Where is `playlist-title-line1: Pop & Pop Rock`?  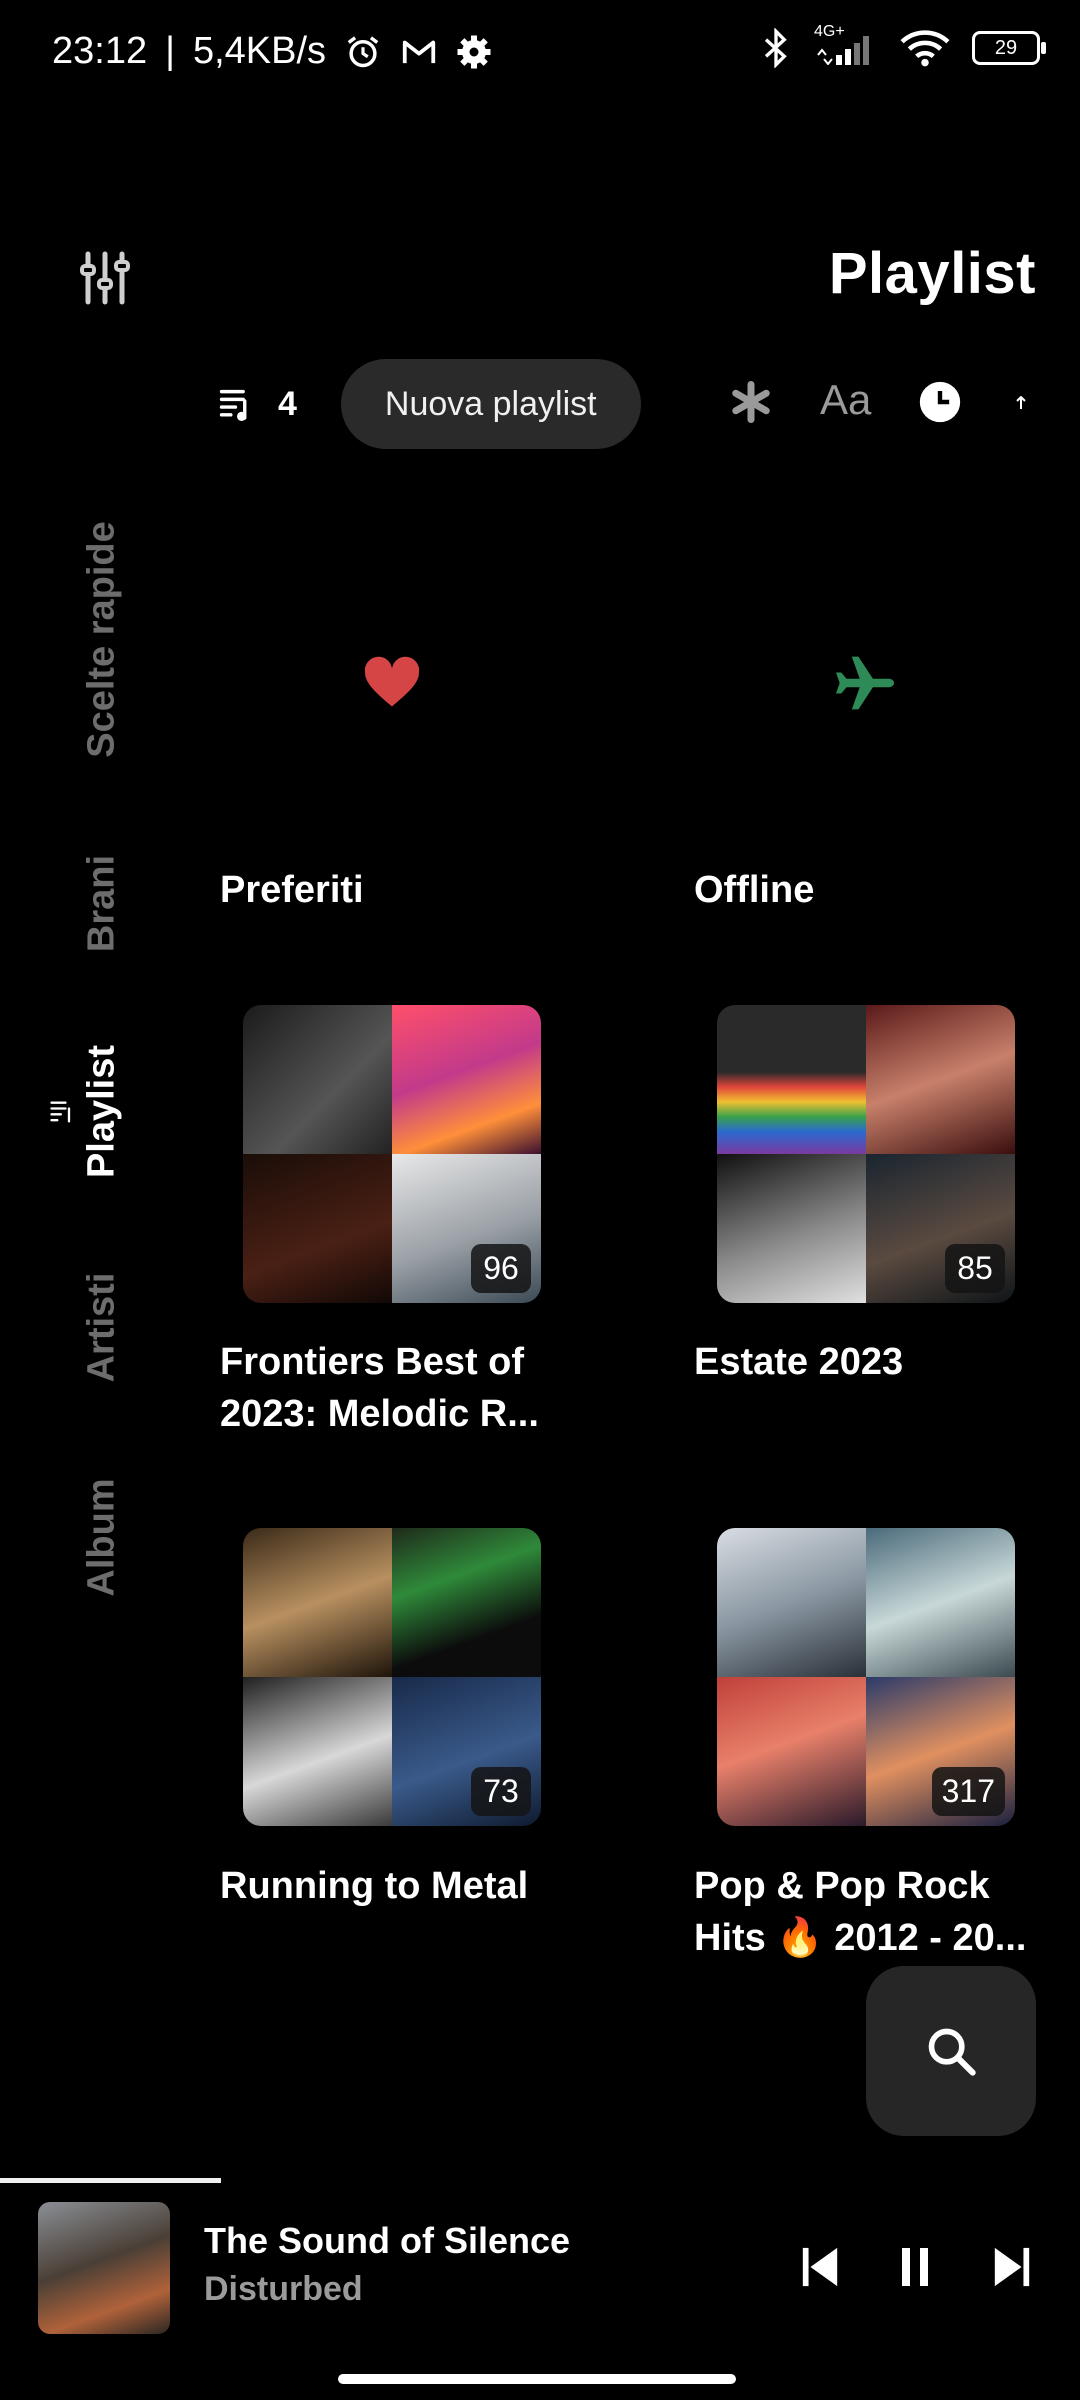
playlist-title-line1: Pop & Pop Rock is located at coordinates (842, 1886).